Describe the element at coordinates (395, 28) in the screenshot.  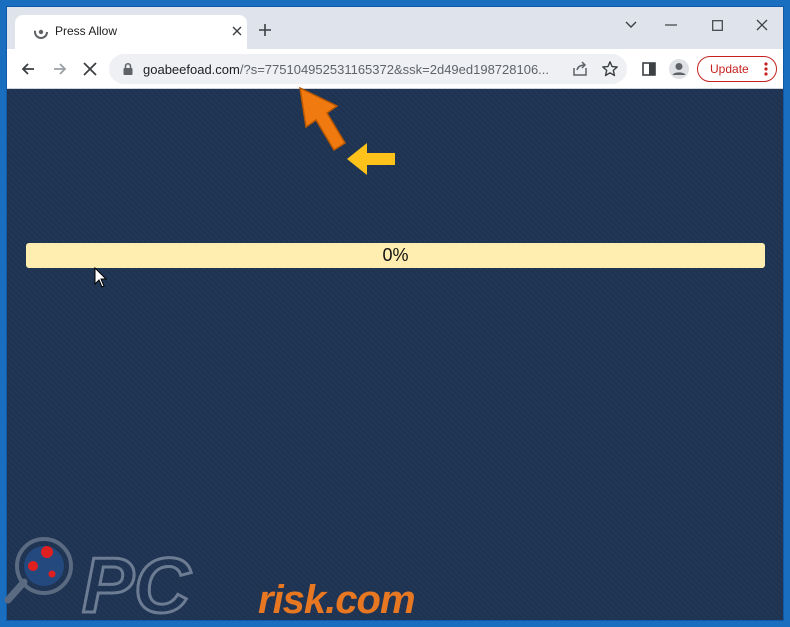
I see `tab-strip: Press Allow` at that location.